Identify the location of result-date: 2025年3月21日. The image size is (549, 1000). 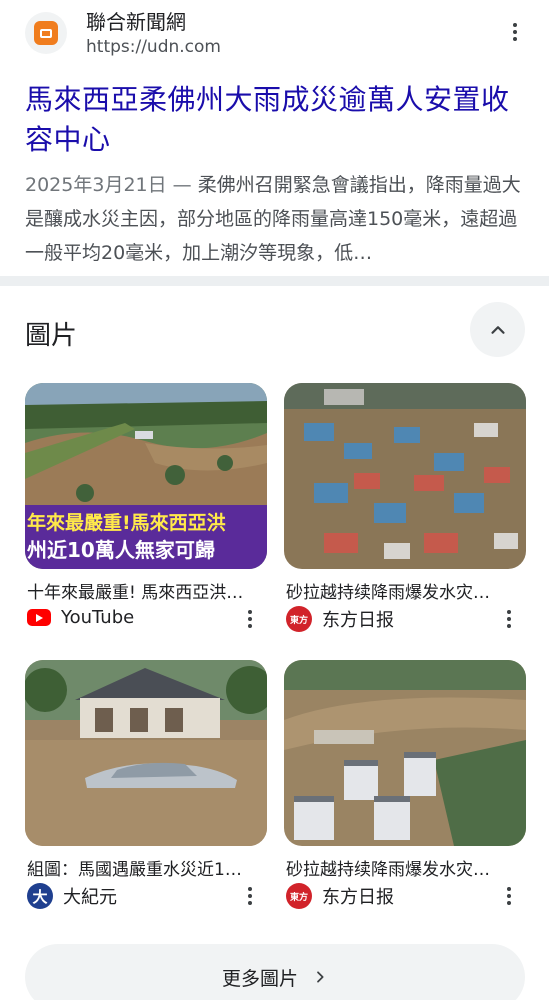
(96, 185).